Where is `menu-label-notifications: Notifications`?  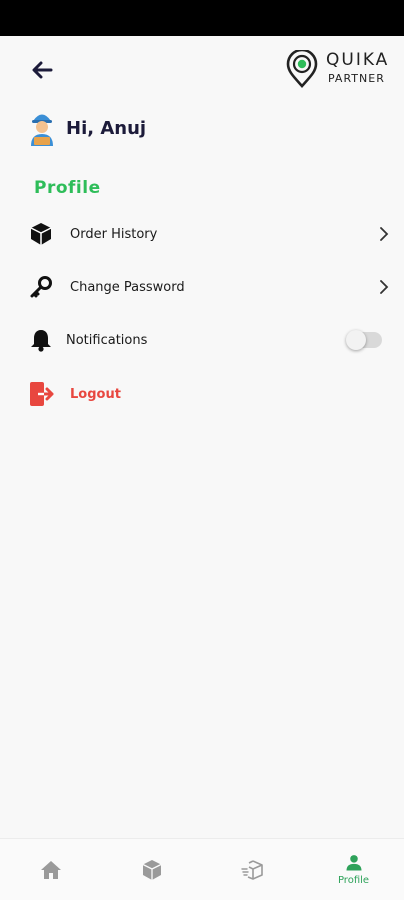
menu-label-notifications: Notifications is located at coordinates (107, 340).